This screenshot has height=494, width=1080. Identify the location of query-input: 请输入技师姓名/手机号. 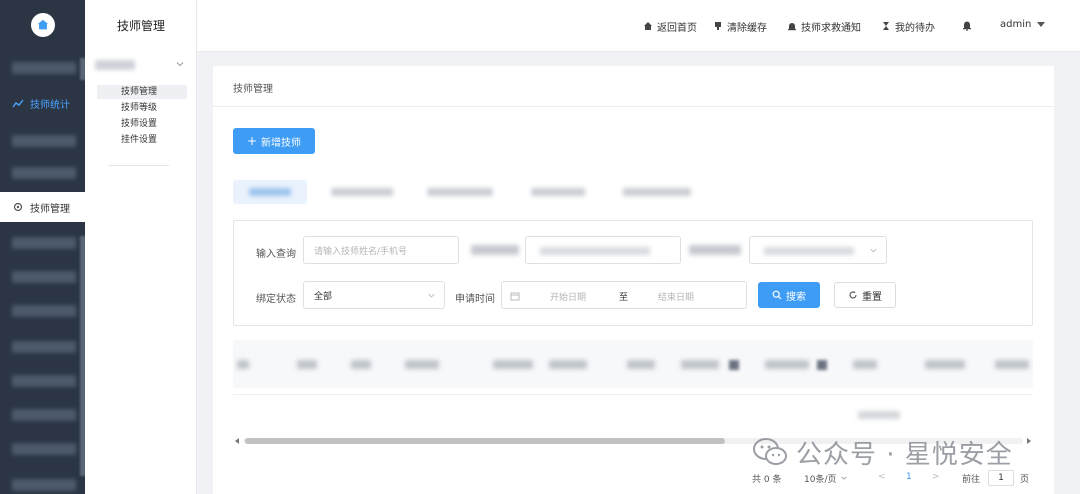
(381, 250).